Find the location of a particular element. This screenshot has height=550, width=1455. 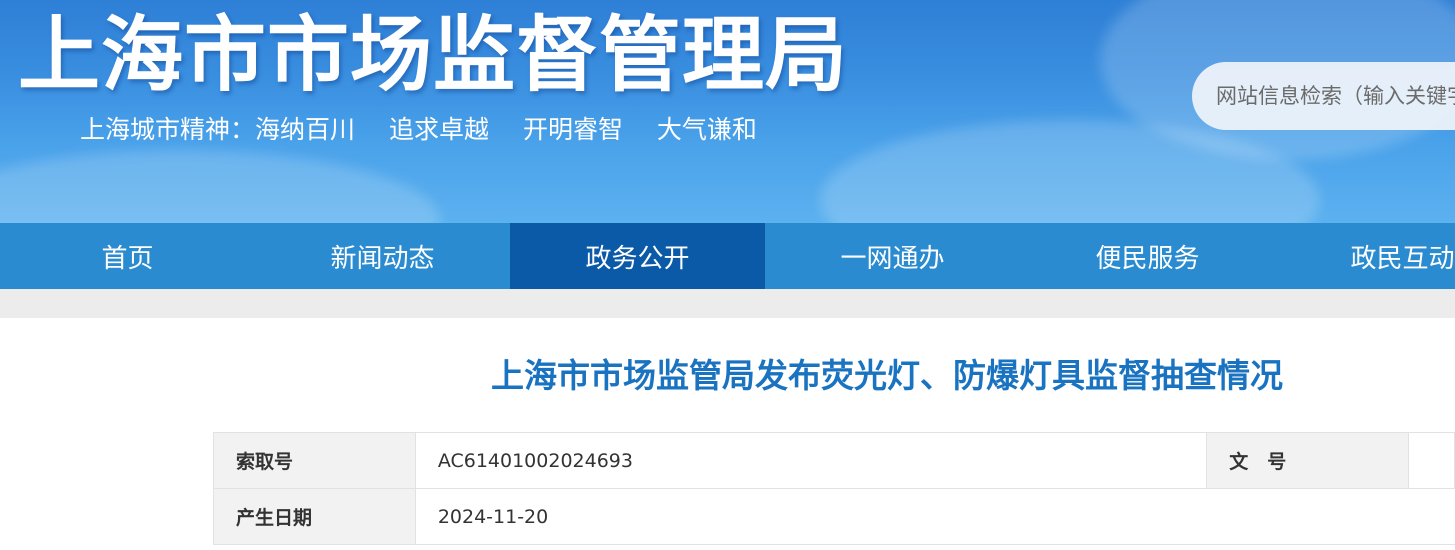

nav-item-news: 新闻动态 is located at coordinates (382, 256).